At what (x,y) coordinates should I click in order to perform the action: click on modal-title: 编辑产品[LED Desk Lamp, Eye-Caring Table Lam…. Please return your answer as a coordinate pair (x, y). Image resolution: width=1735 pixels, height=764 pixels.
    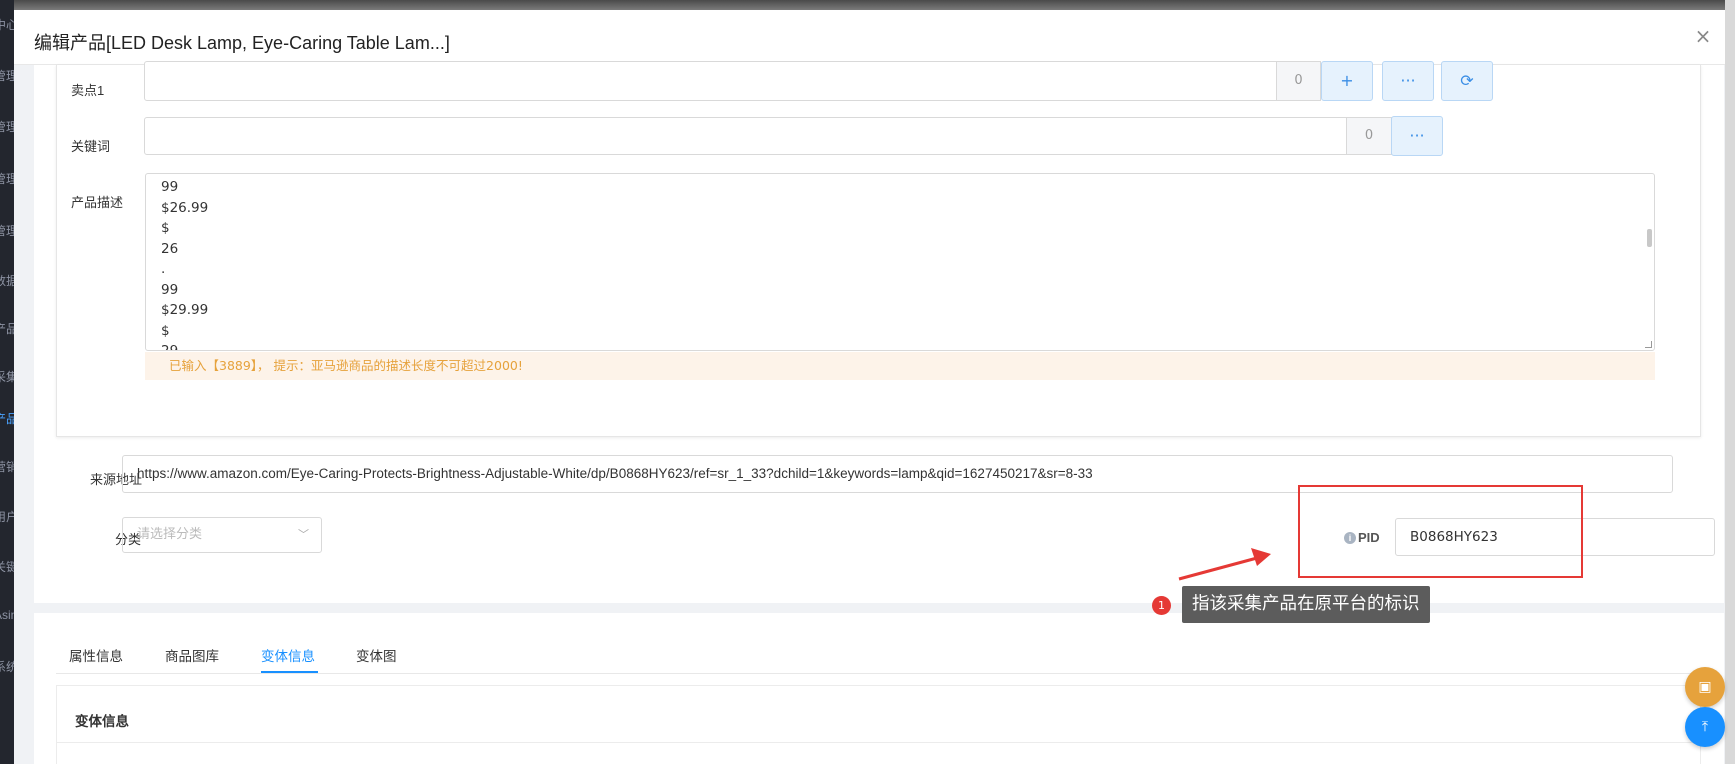
    Looking at the image, I should click on (242, 43).